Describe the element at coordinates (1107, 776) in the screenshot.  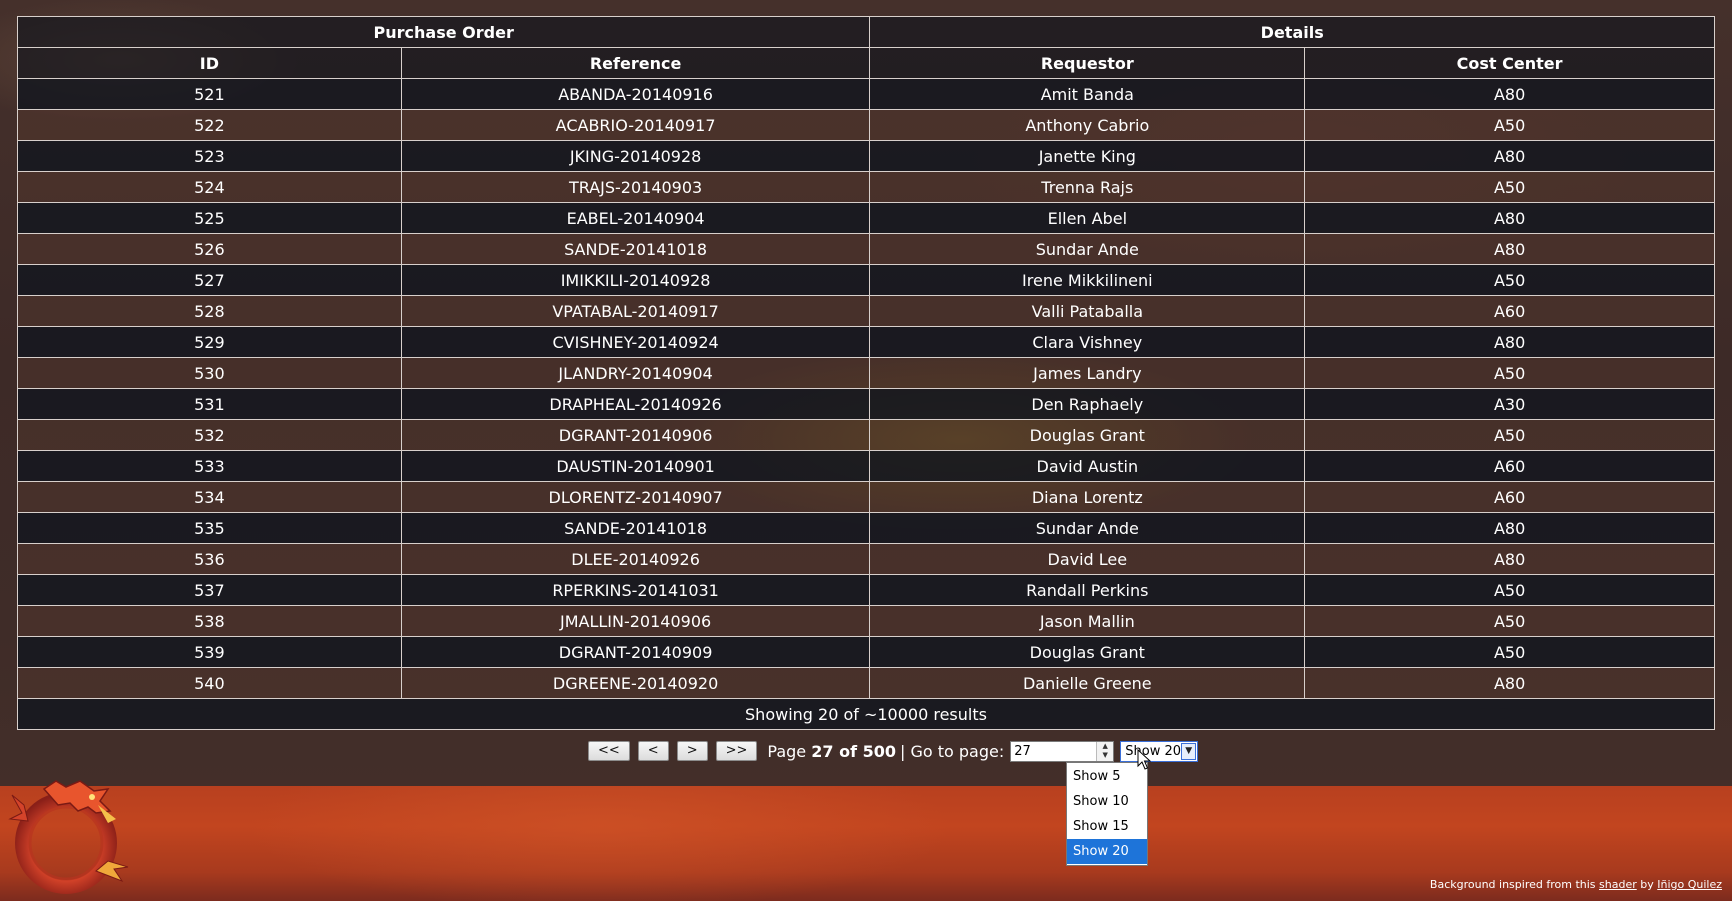
I see `page-size-option: Show 5` at that location.